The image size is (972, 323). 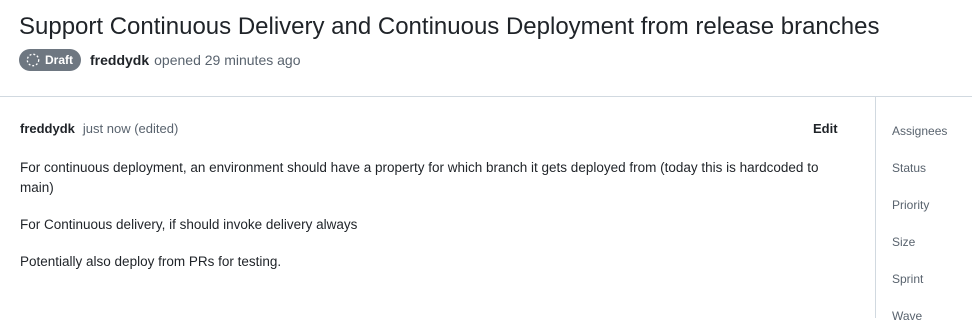 I want to click on sidebar-field-wave: Wave, so click(x=907, y=316).